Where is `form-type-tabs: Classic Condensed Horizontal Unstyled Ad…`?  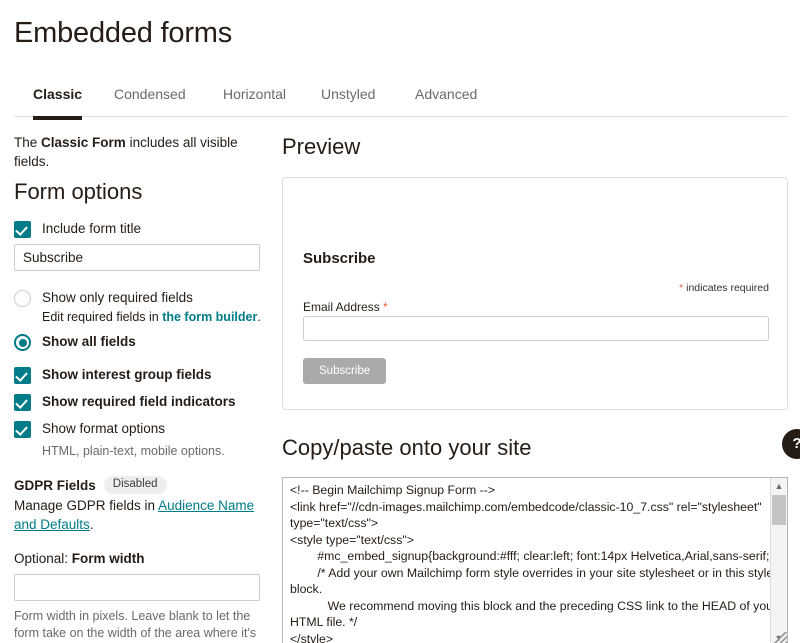
form-type-tabs: Classic Condensed Horizontal Unstyled Ad… is located at coordinates (400, 102).